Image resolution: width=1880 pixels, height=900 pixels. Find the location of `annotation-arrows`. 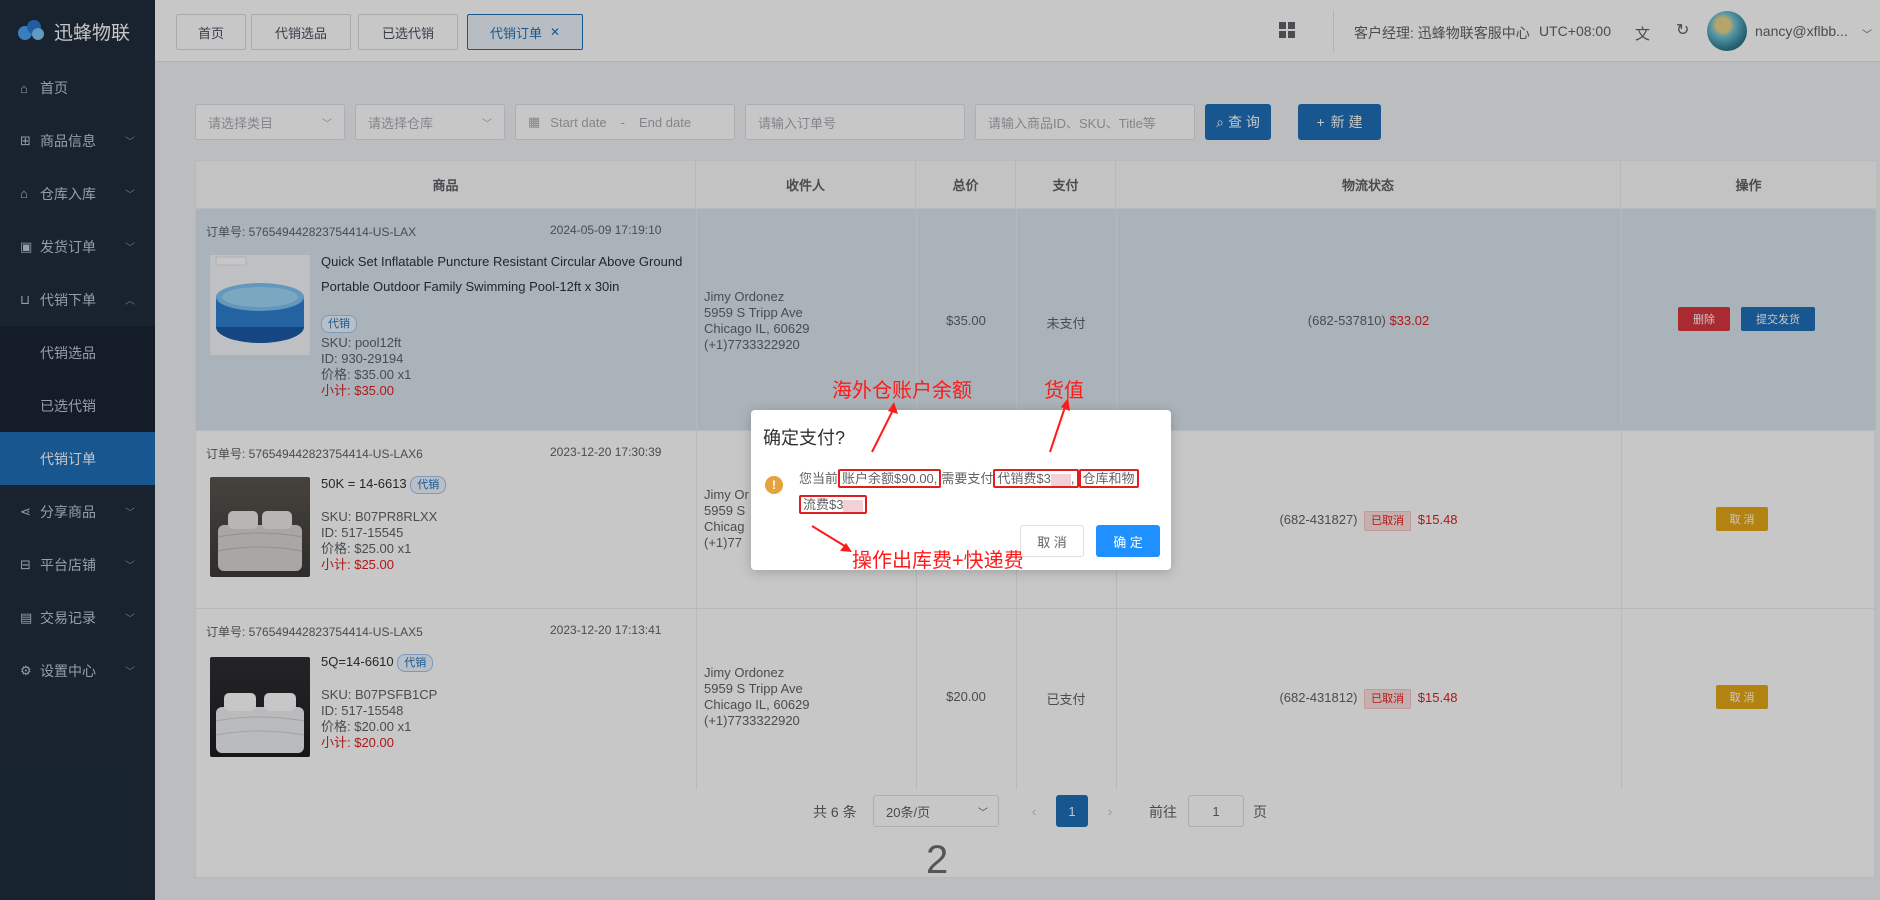

annotation-arrows is located at coordinates (940, 475).